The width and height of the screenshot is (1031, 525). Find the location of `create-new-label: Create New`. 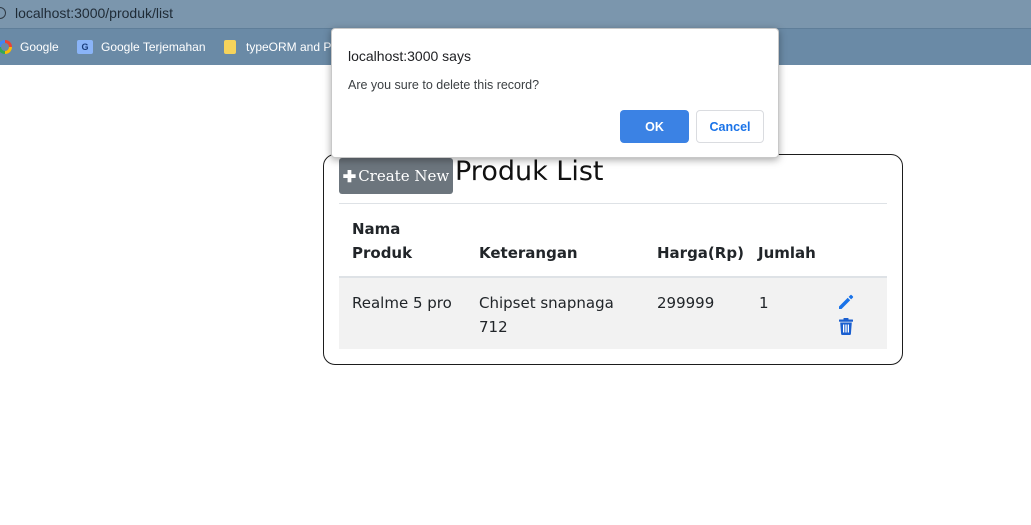

create-new-label: Create New is located at coordinates (404, 176).